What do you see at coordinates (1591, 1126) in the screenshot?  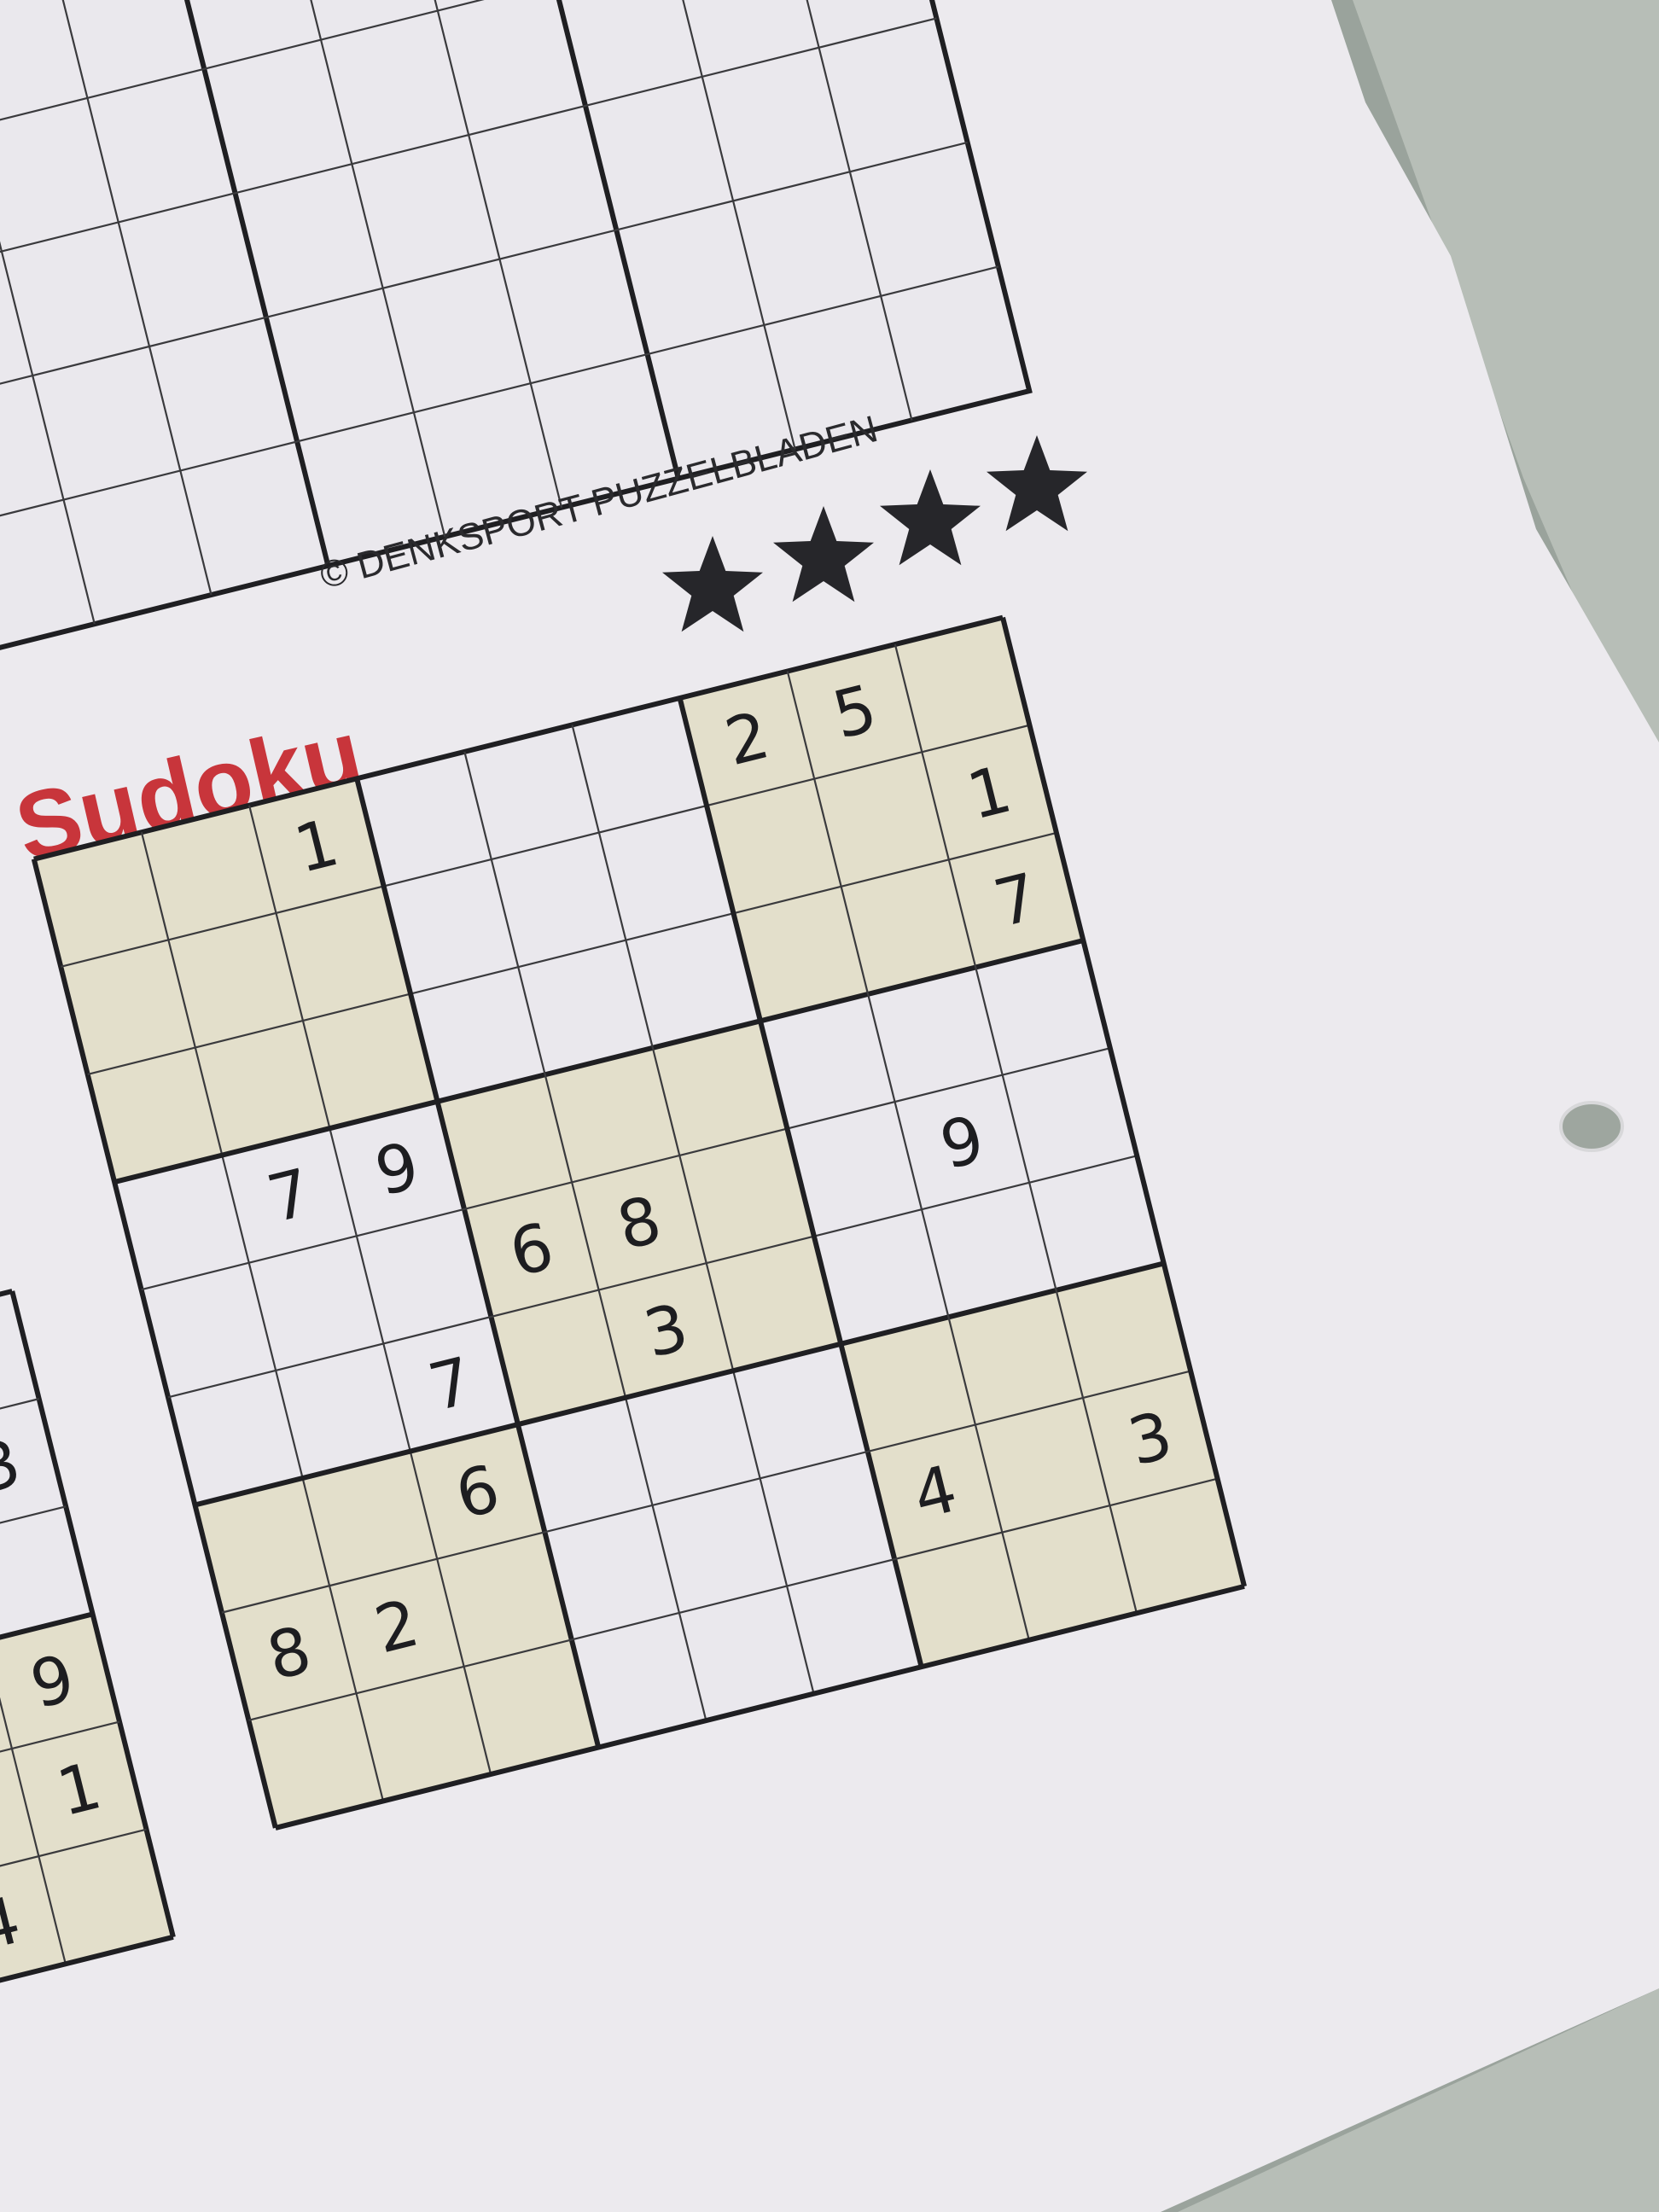 I see `punch-hole` at bounding box center [1591, 1126].